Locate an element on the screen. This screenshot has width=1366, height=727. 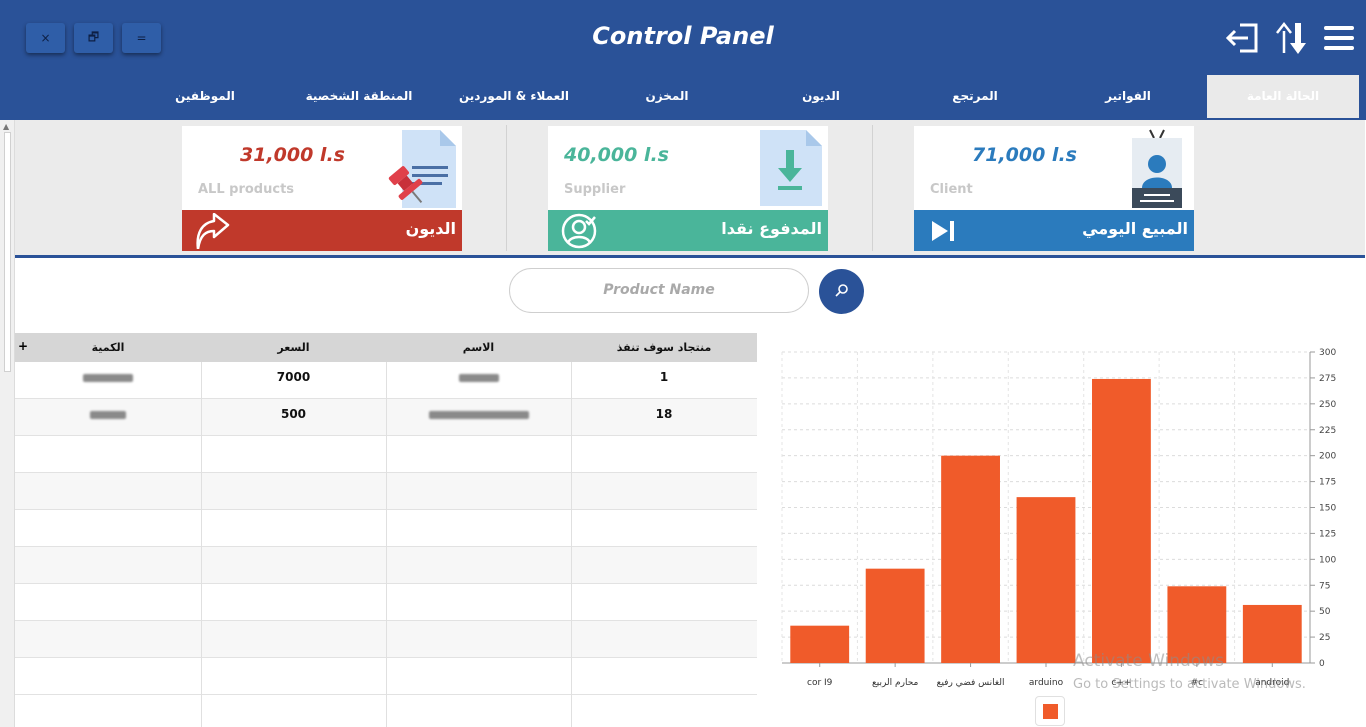
menu-icon is located at coordinates (1339, 38).